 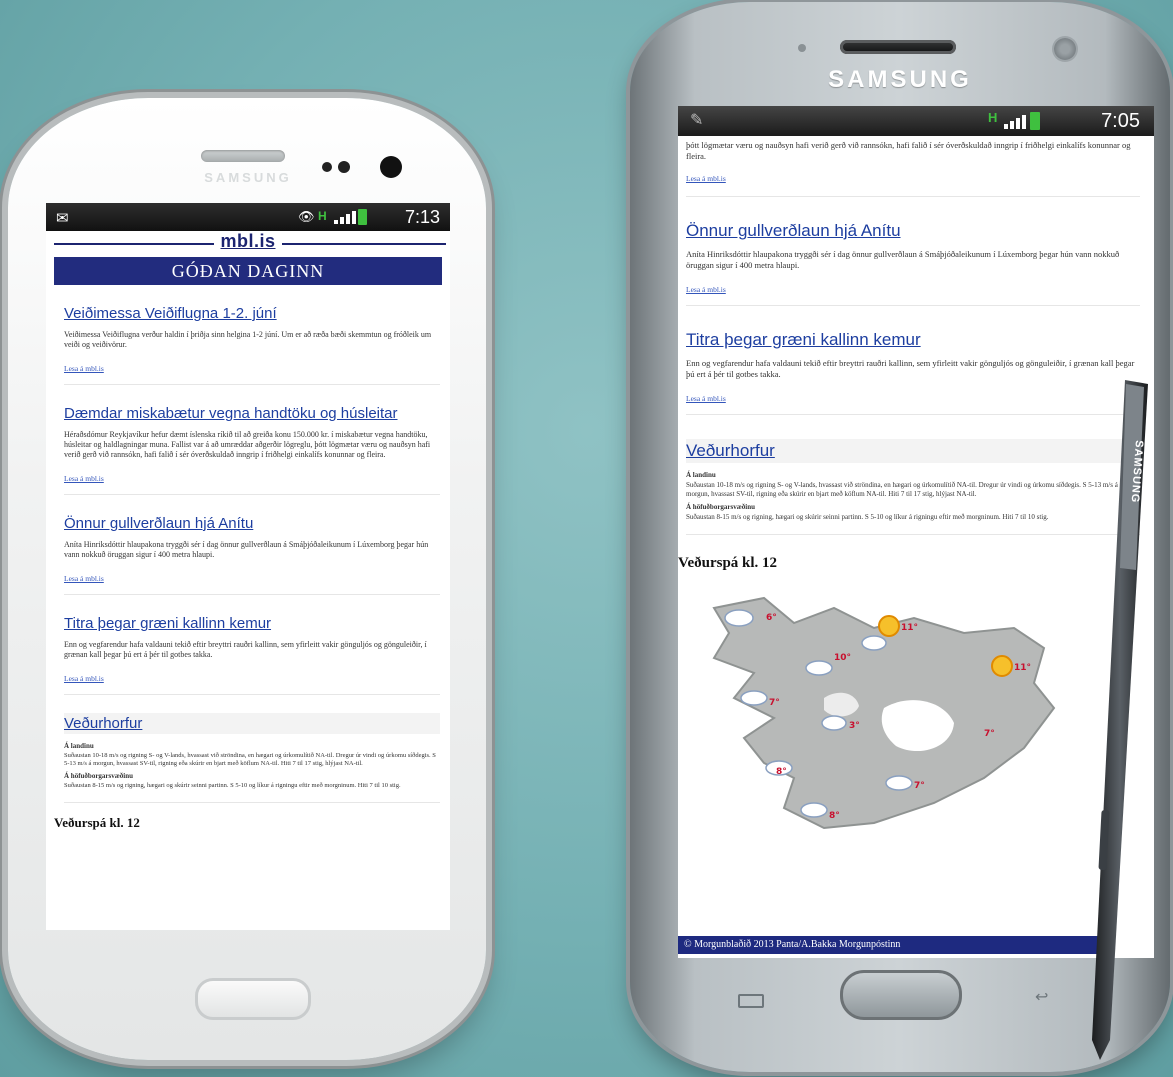 I want to click on status-bar: ✎ H 7:05, so click(x=916, y=121).